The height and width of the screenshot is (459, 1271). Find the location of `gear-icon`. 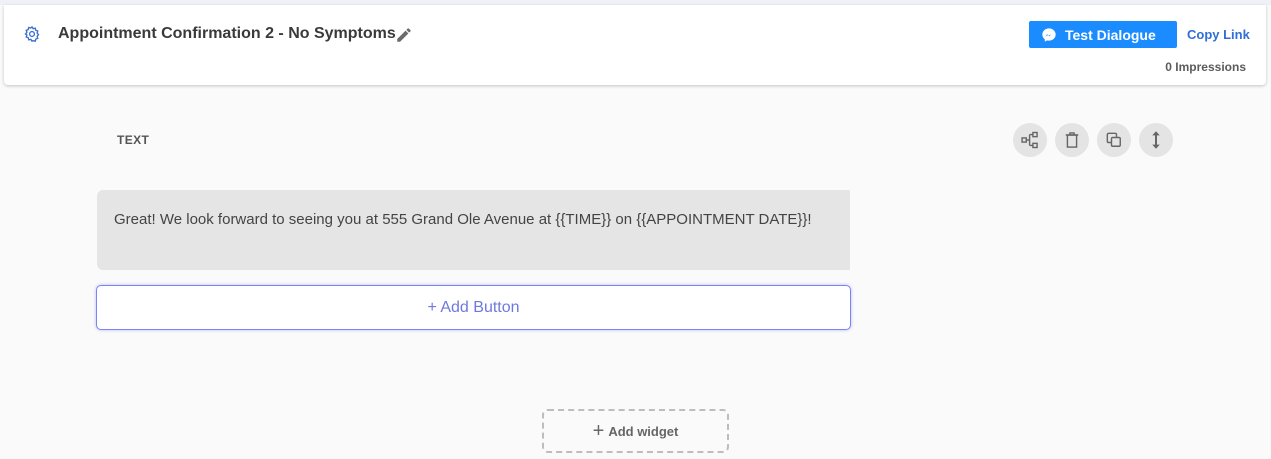

gear-icon is located at coordinates (32, 34).